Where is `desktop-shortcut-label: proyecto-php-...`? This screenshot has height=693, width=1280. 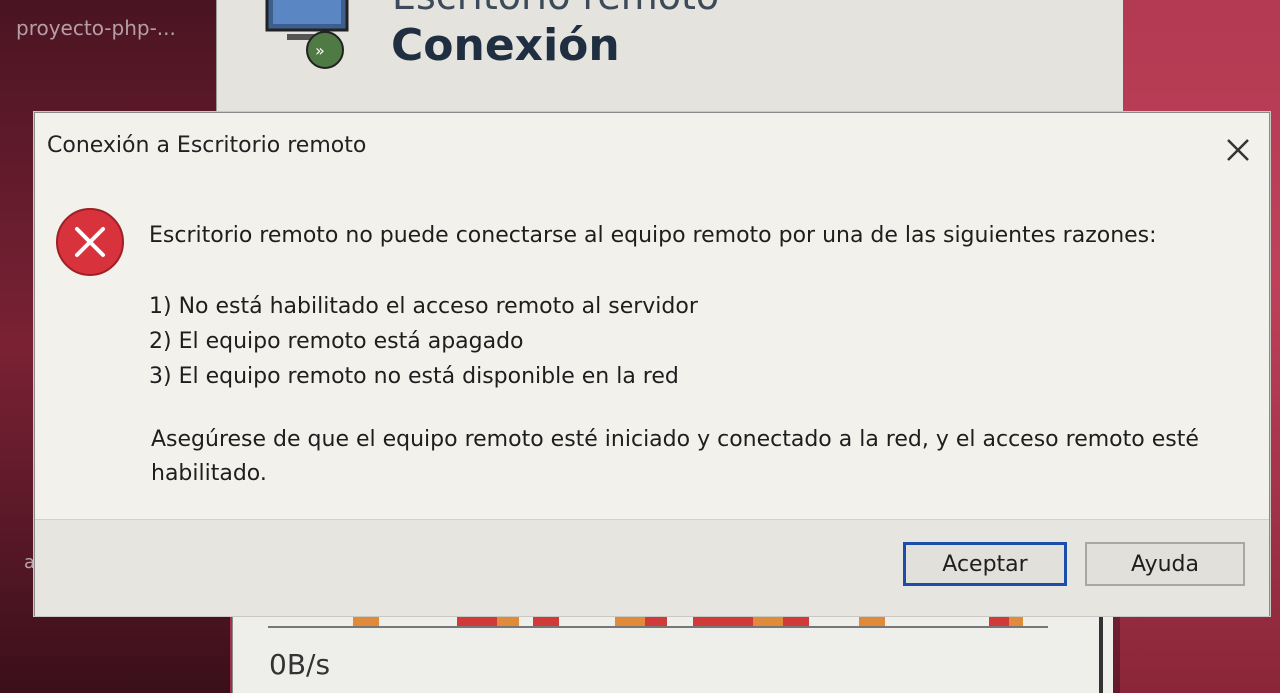
desktop-shortcut-label: proyecto-php-... is located at coordinates (96, 28).